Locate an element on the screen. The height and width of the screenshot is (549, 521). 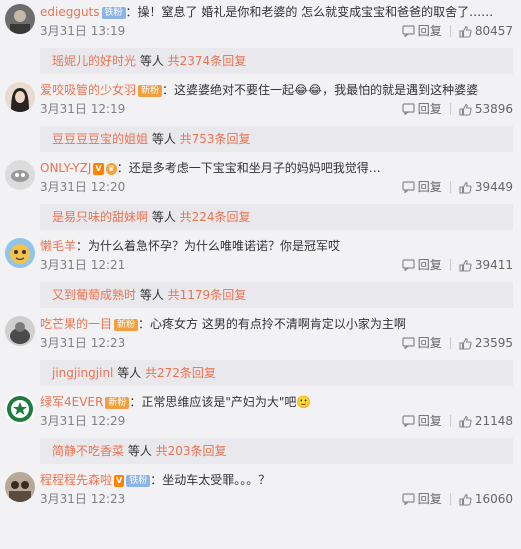
reply-count-link: 共1179条回复 is located at coordinates (207, 295).